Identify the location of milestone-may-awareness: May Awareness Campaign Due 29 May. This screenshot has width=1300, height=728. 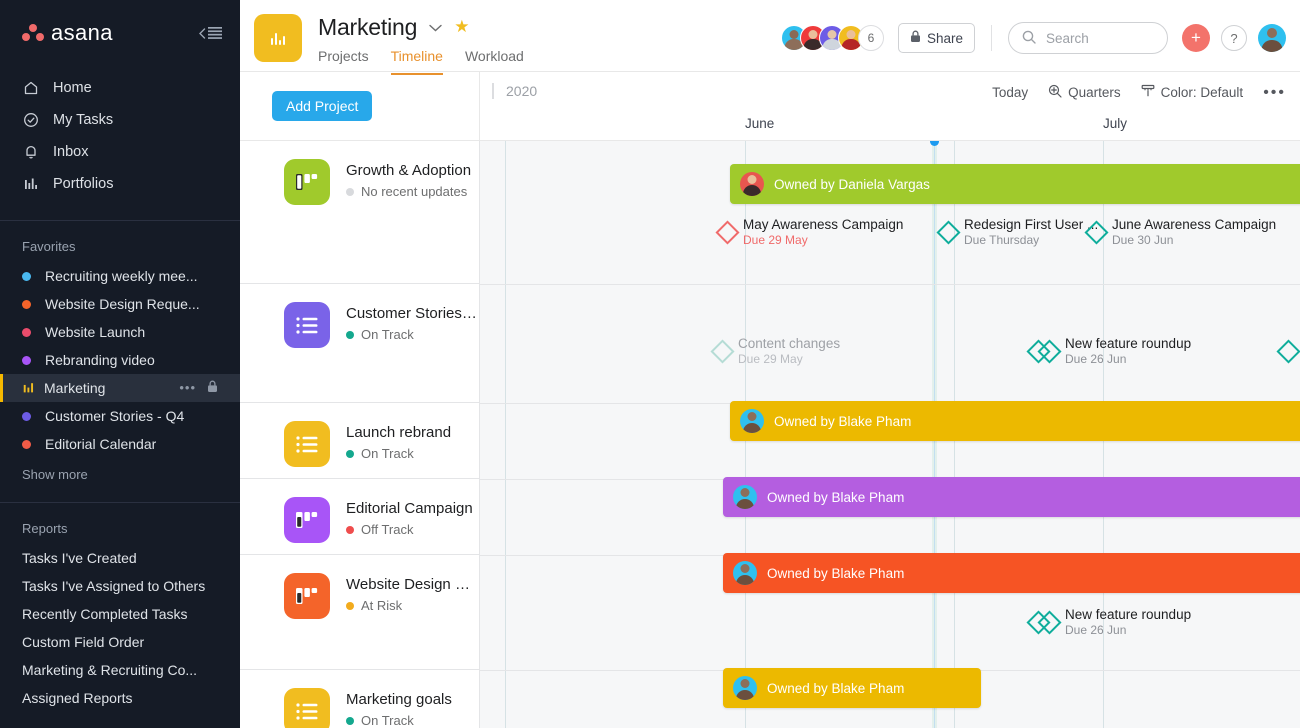
(809, 232).